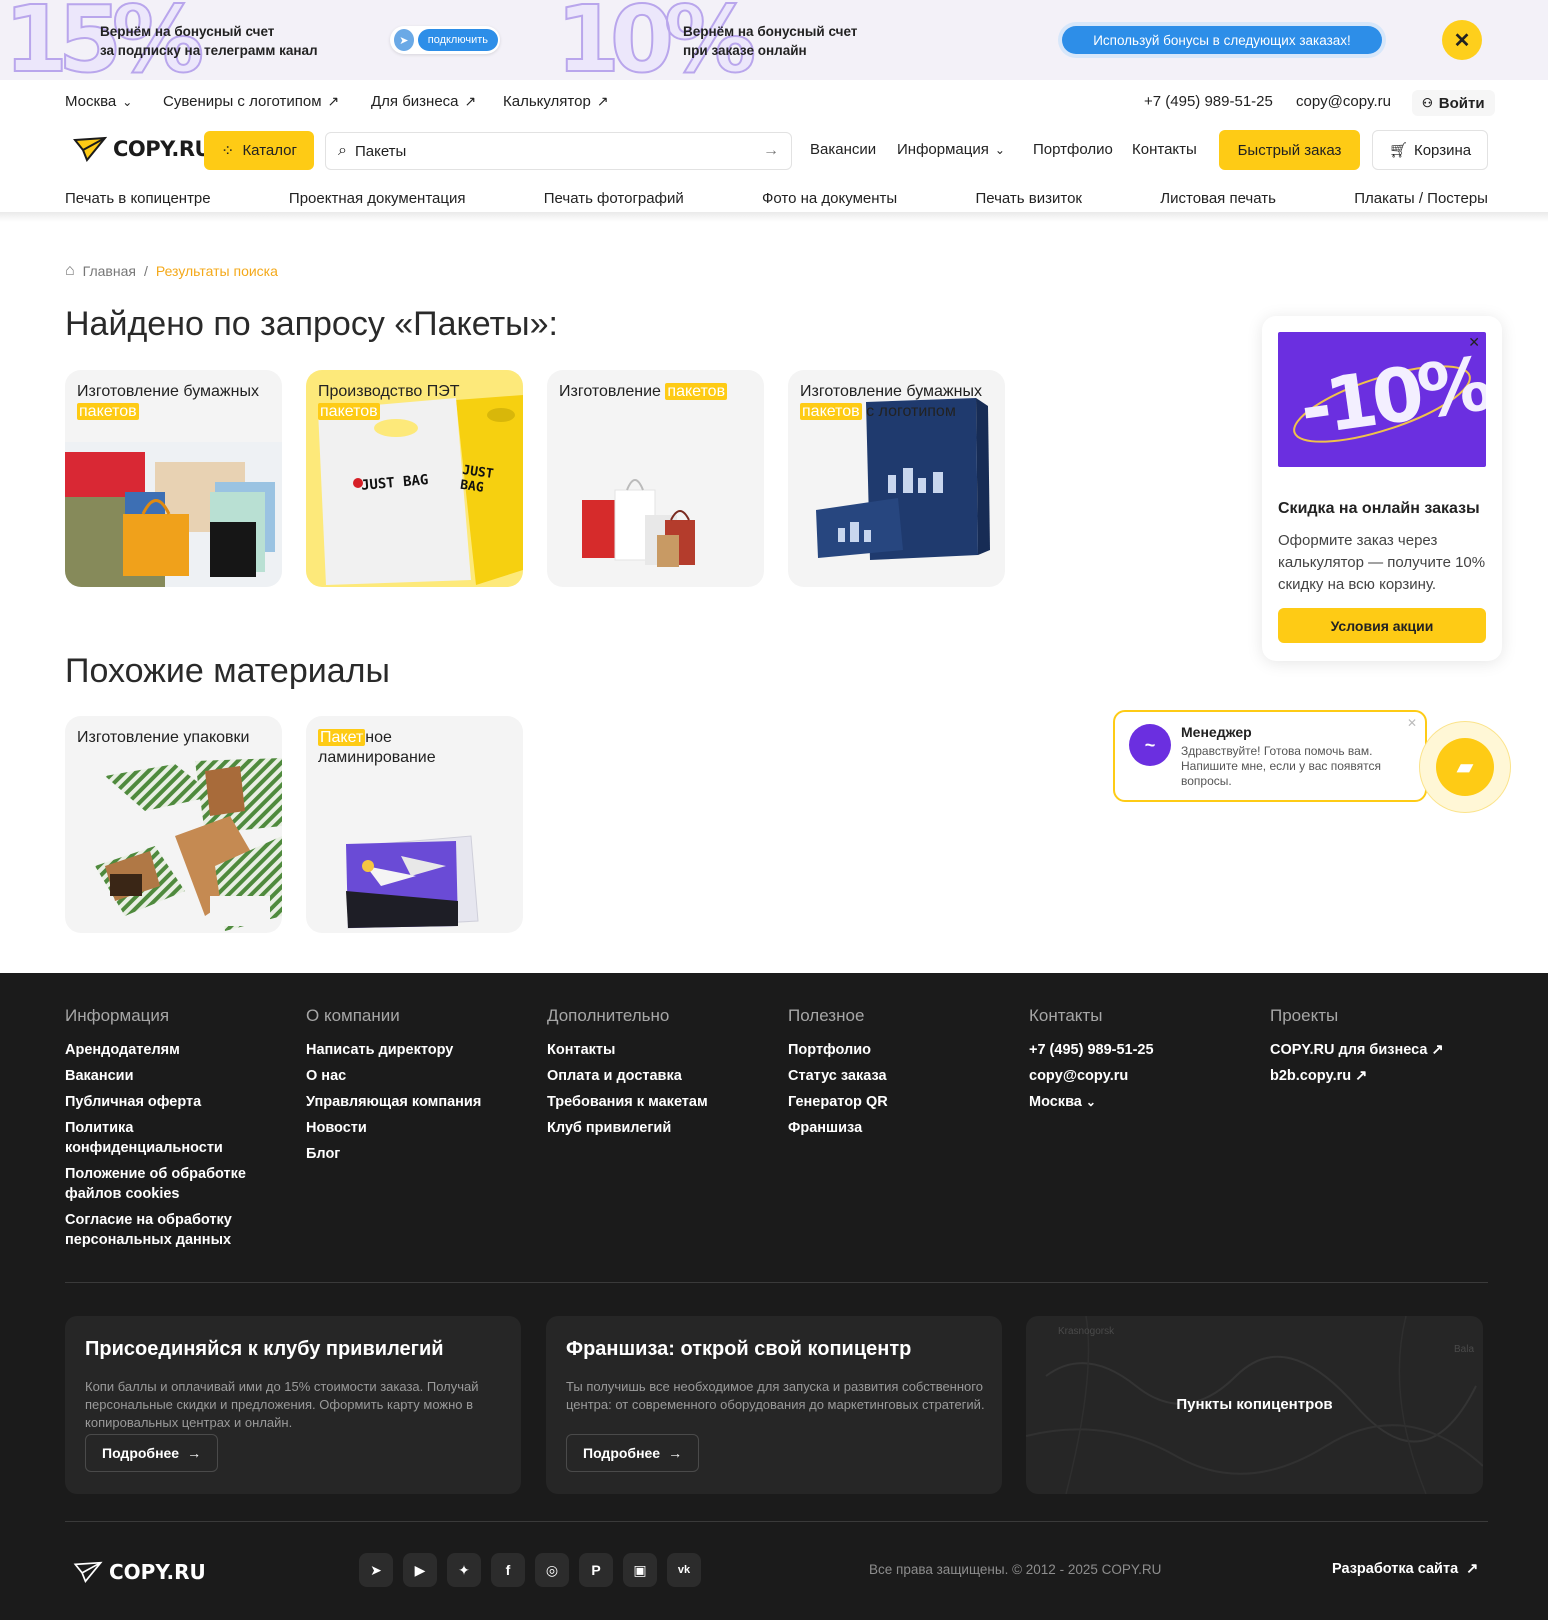  I want to click on club-more-button: Подробнее →, so click(152, 1453).